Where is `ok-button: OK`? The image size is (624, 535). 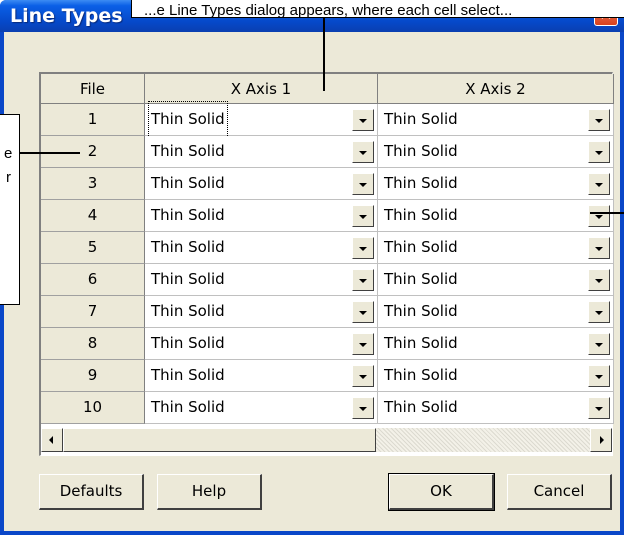 ok-button: OK is located at coordinates (441, 492).